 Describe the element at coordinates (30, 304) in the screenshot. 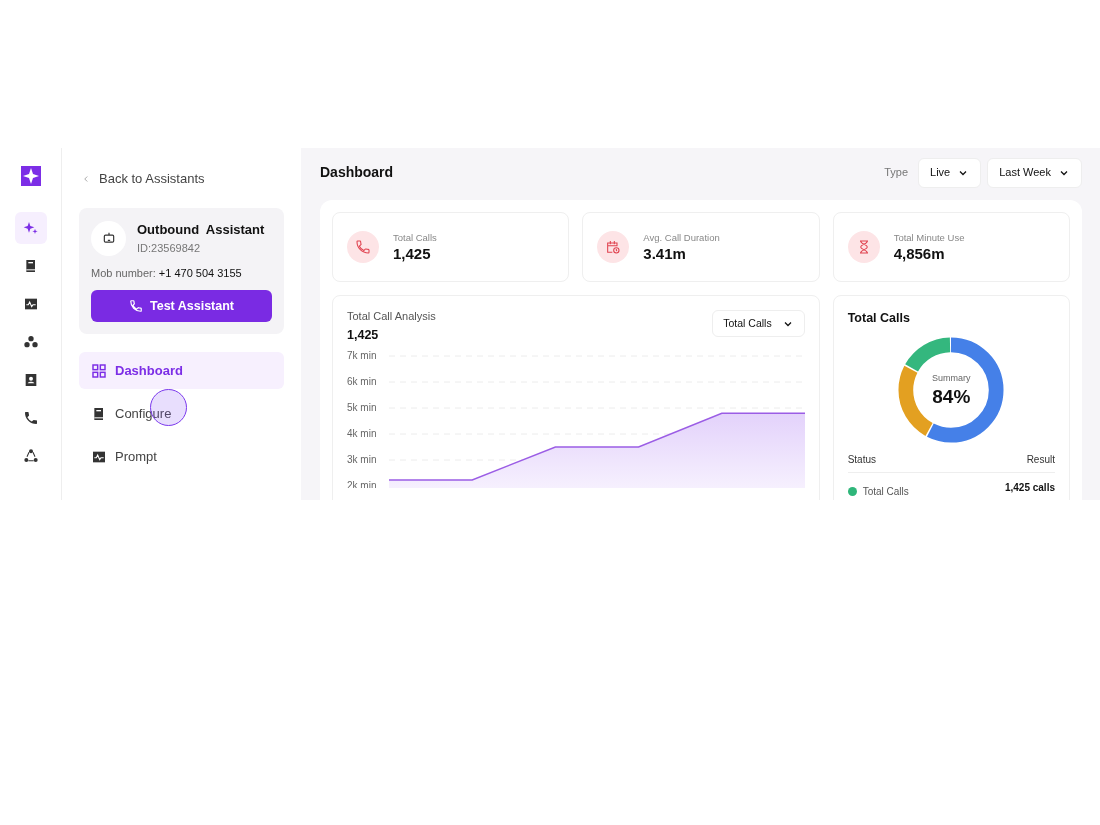

I see `pulse-icon` at that location.